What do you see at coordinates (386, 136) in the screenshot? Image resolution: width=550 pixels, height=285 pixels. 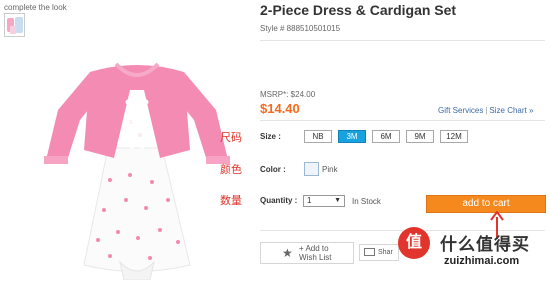 I see `size-option-6m: 6M` at bounding box center [386, 136].